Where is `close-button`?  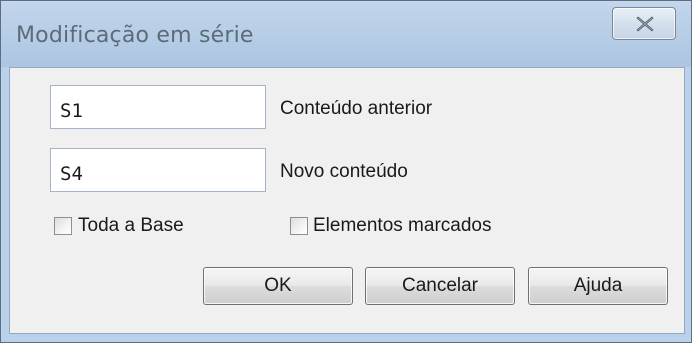
close-button is located at coordinates (644, 23).